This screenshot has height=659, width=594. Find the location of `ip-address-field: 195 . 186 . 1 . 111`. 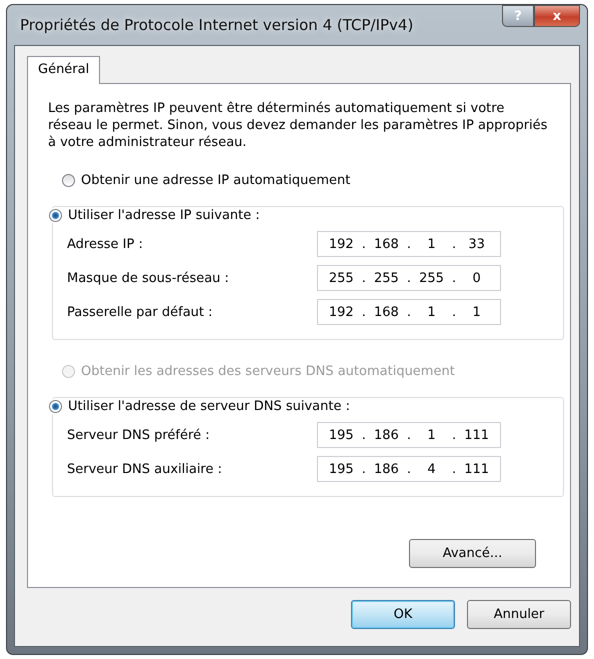

ip-address-field: 195 . 186 . 1 . 111 is located at coordinates (409, 435).